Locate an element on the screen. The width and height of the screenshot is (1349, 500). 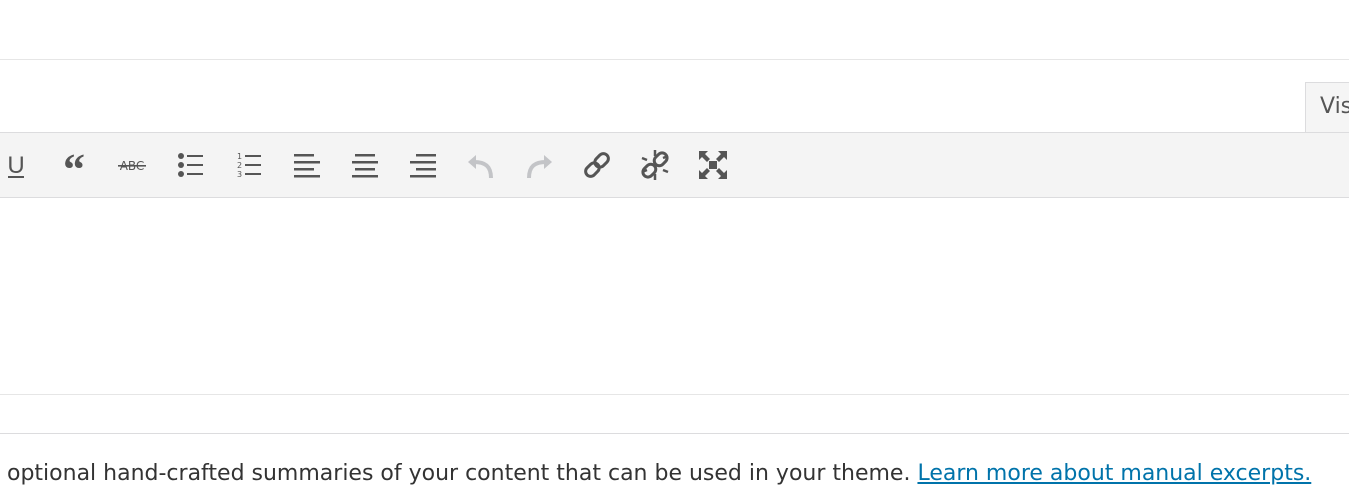
undo-icon is located at coordinates (480, 167).